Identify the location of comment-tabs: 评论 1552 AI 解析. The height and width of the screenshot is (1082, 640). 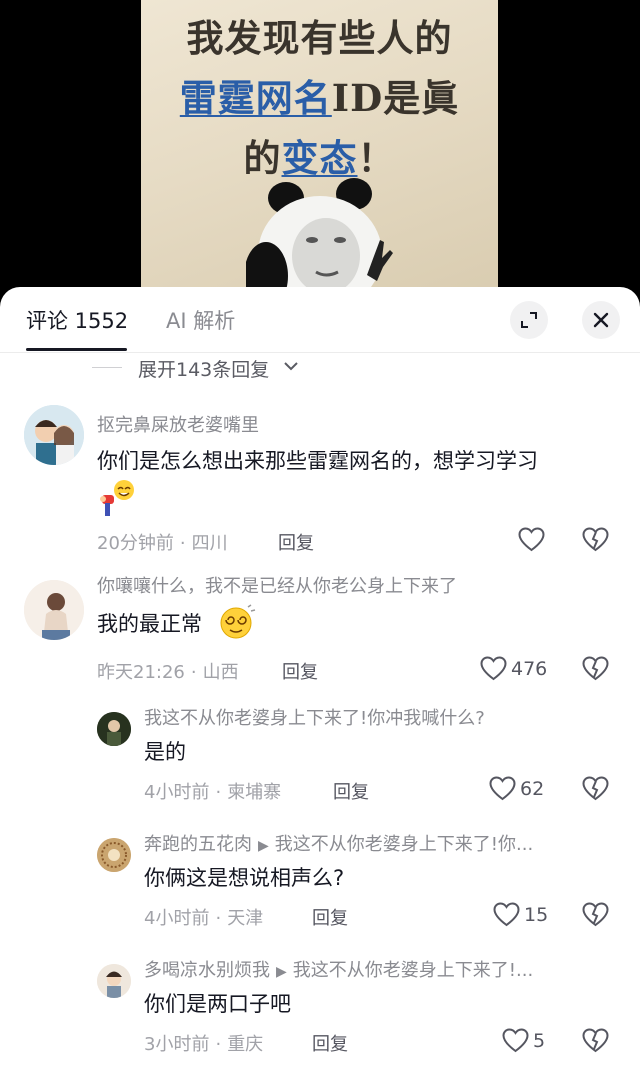
(320, 320).